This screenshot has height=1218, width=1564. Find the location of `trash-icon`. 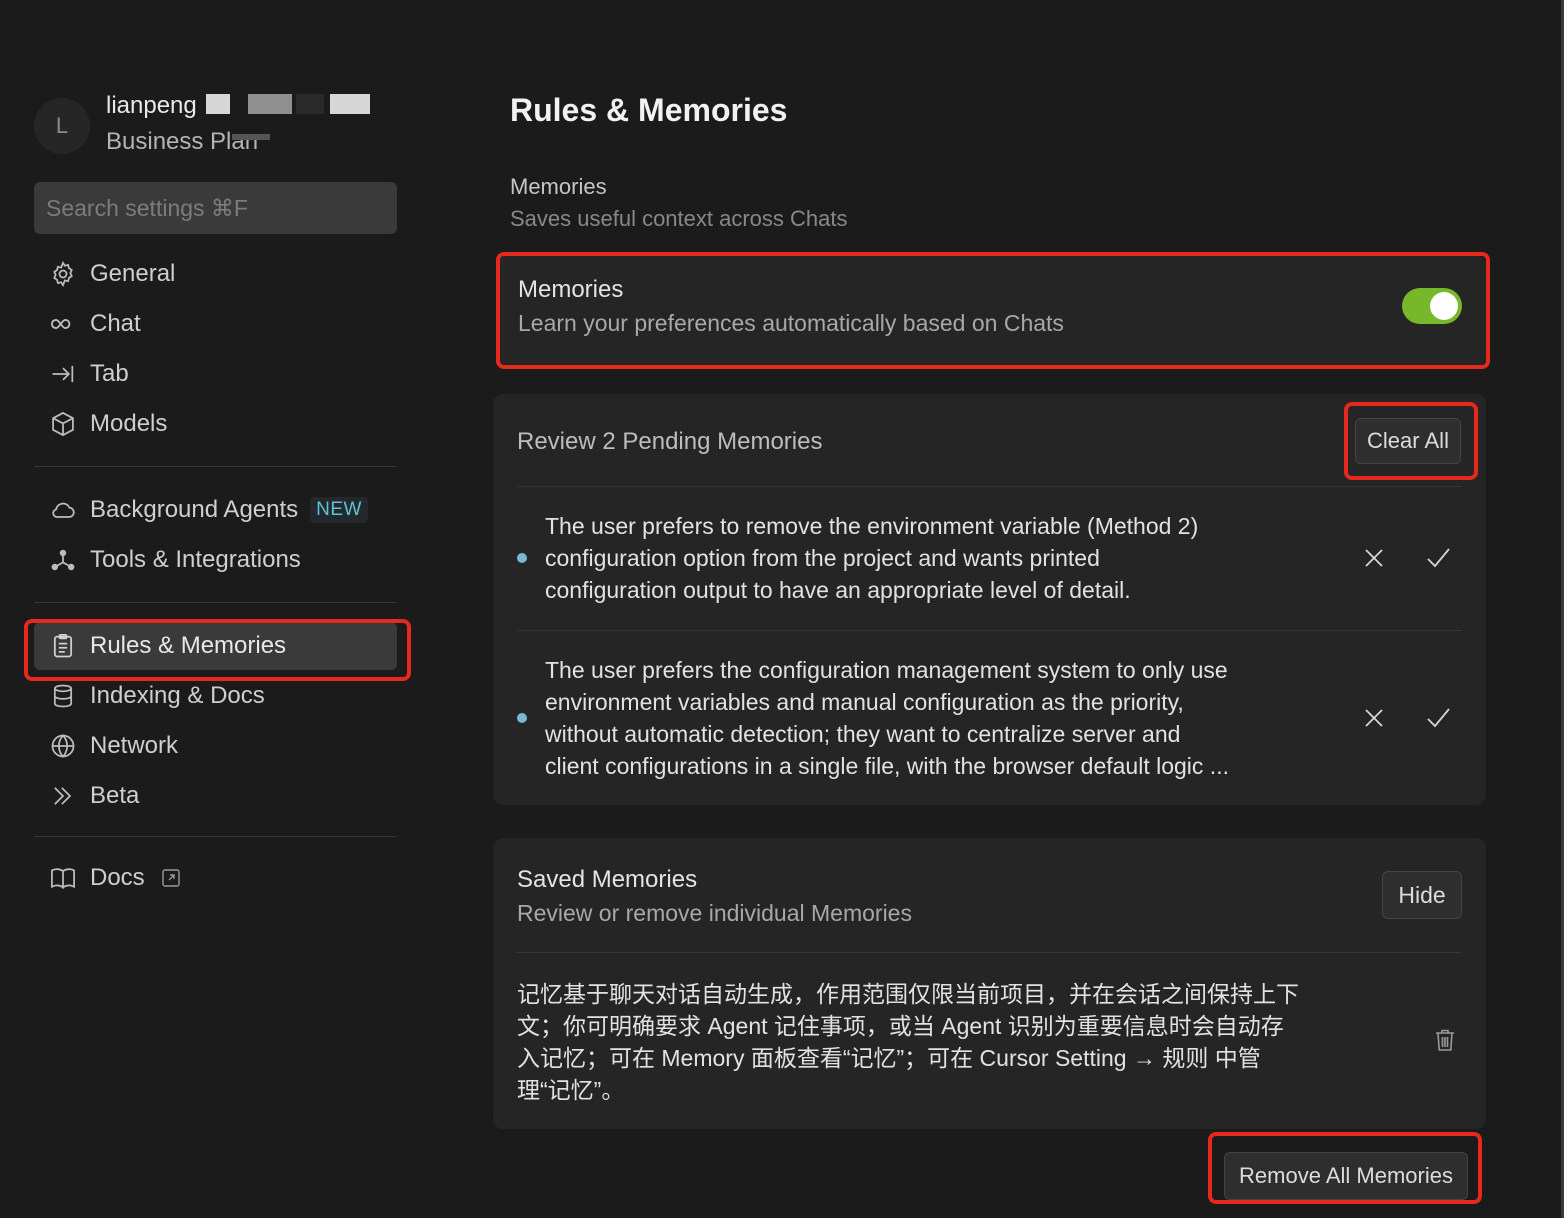

trash-icon is located at coordinates (1445, 1040).